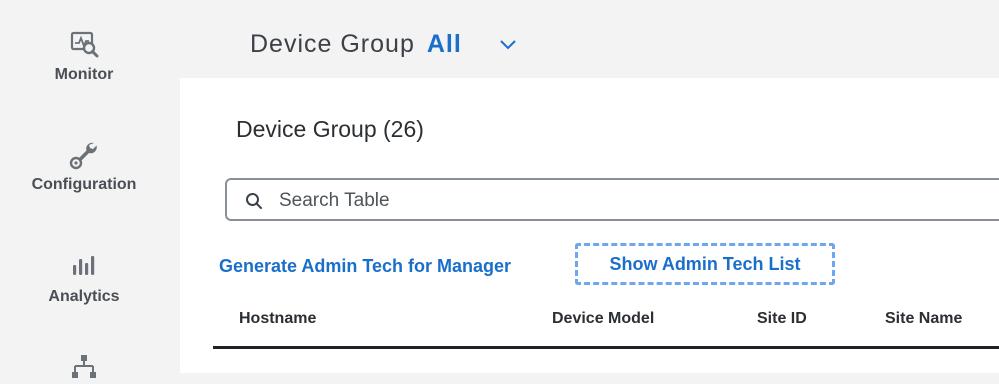 The width and height of the screenshot is (999, 384). Describe the element at coordinates (923, 319) in the screenshot. I see `column-header-site-name: Site Name` at that location.